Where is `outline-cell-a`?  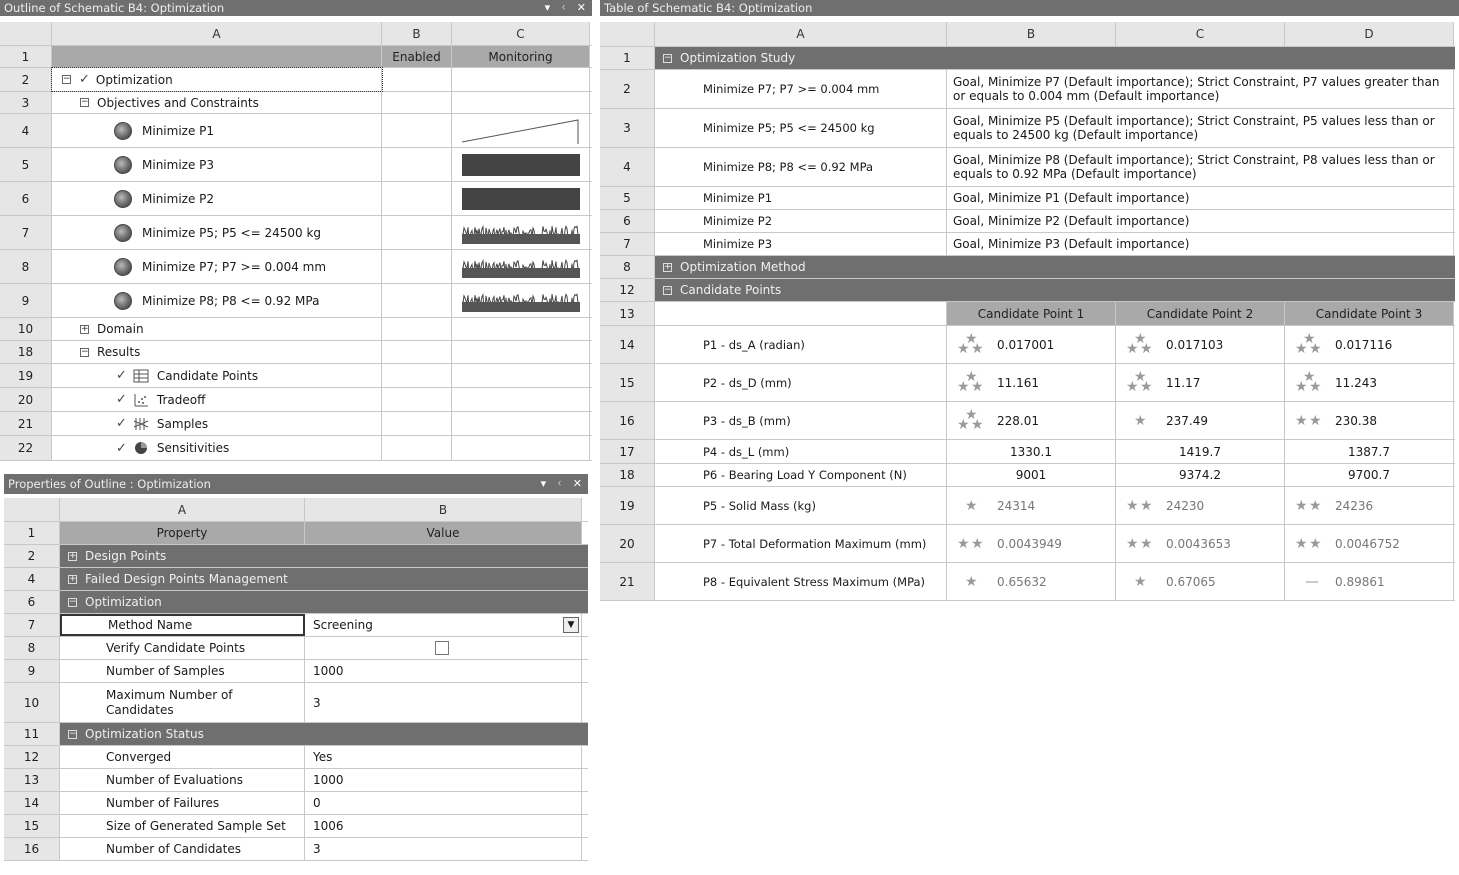 outline-cell-a is located at coordinates (217, 56).